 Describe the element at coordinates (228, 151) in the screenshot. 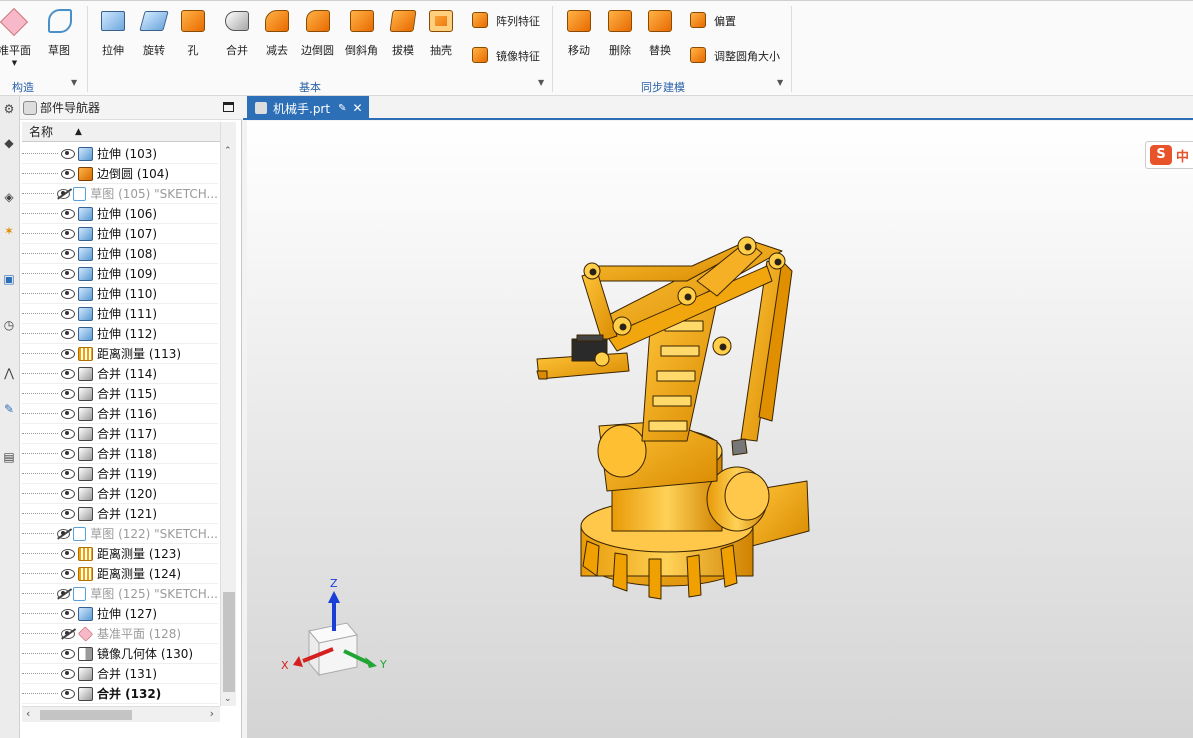

I see `scroll-up-icon: ⌃` at that location.